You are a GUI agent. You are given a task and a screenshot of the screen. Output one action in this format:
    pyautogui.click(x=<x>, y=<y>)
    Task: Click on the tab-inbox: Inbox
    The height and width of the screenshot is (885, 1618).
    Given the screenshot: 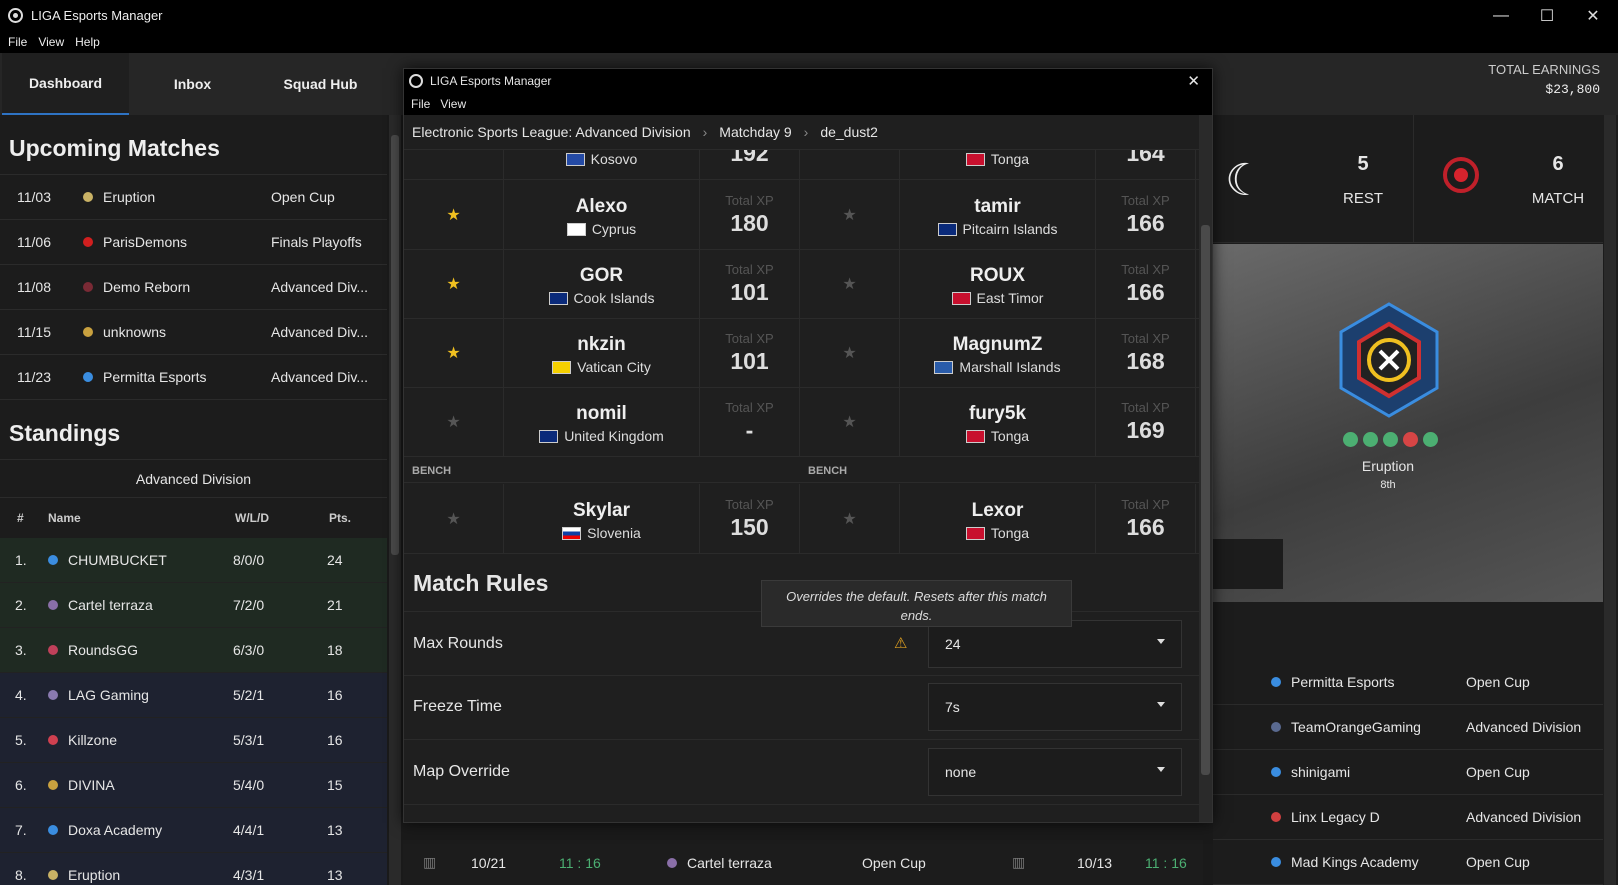 What is the action you would take?
    pyautogui.click(x=192, y=84)
    